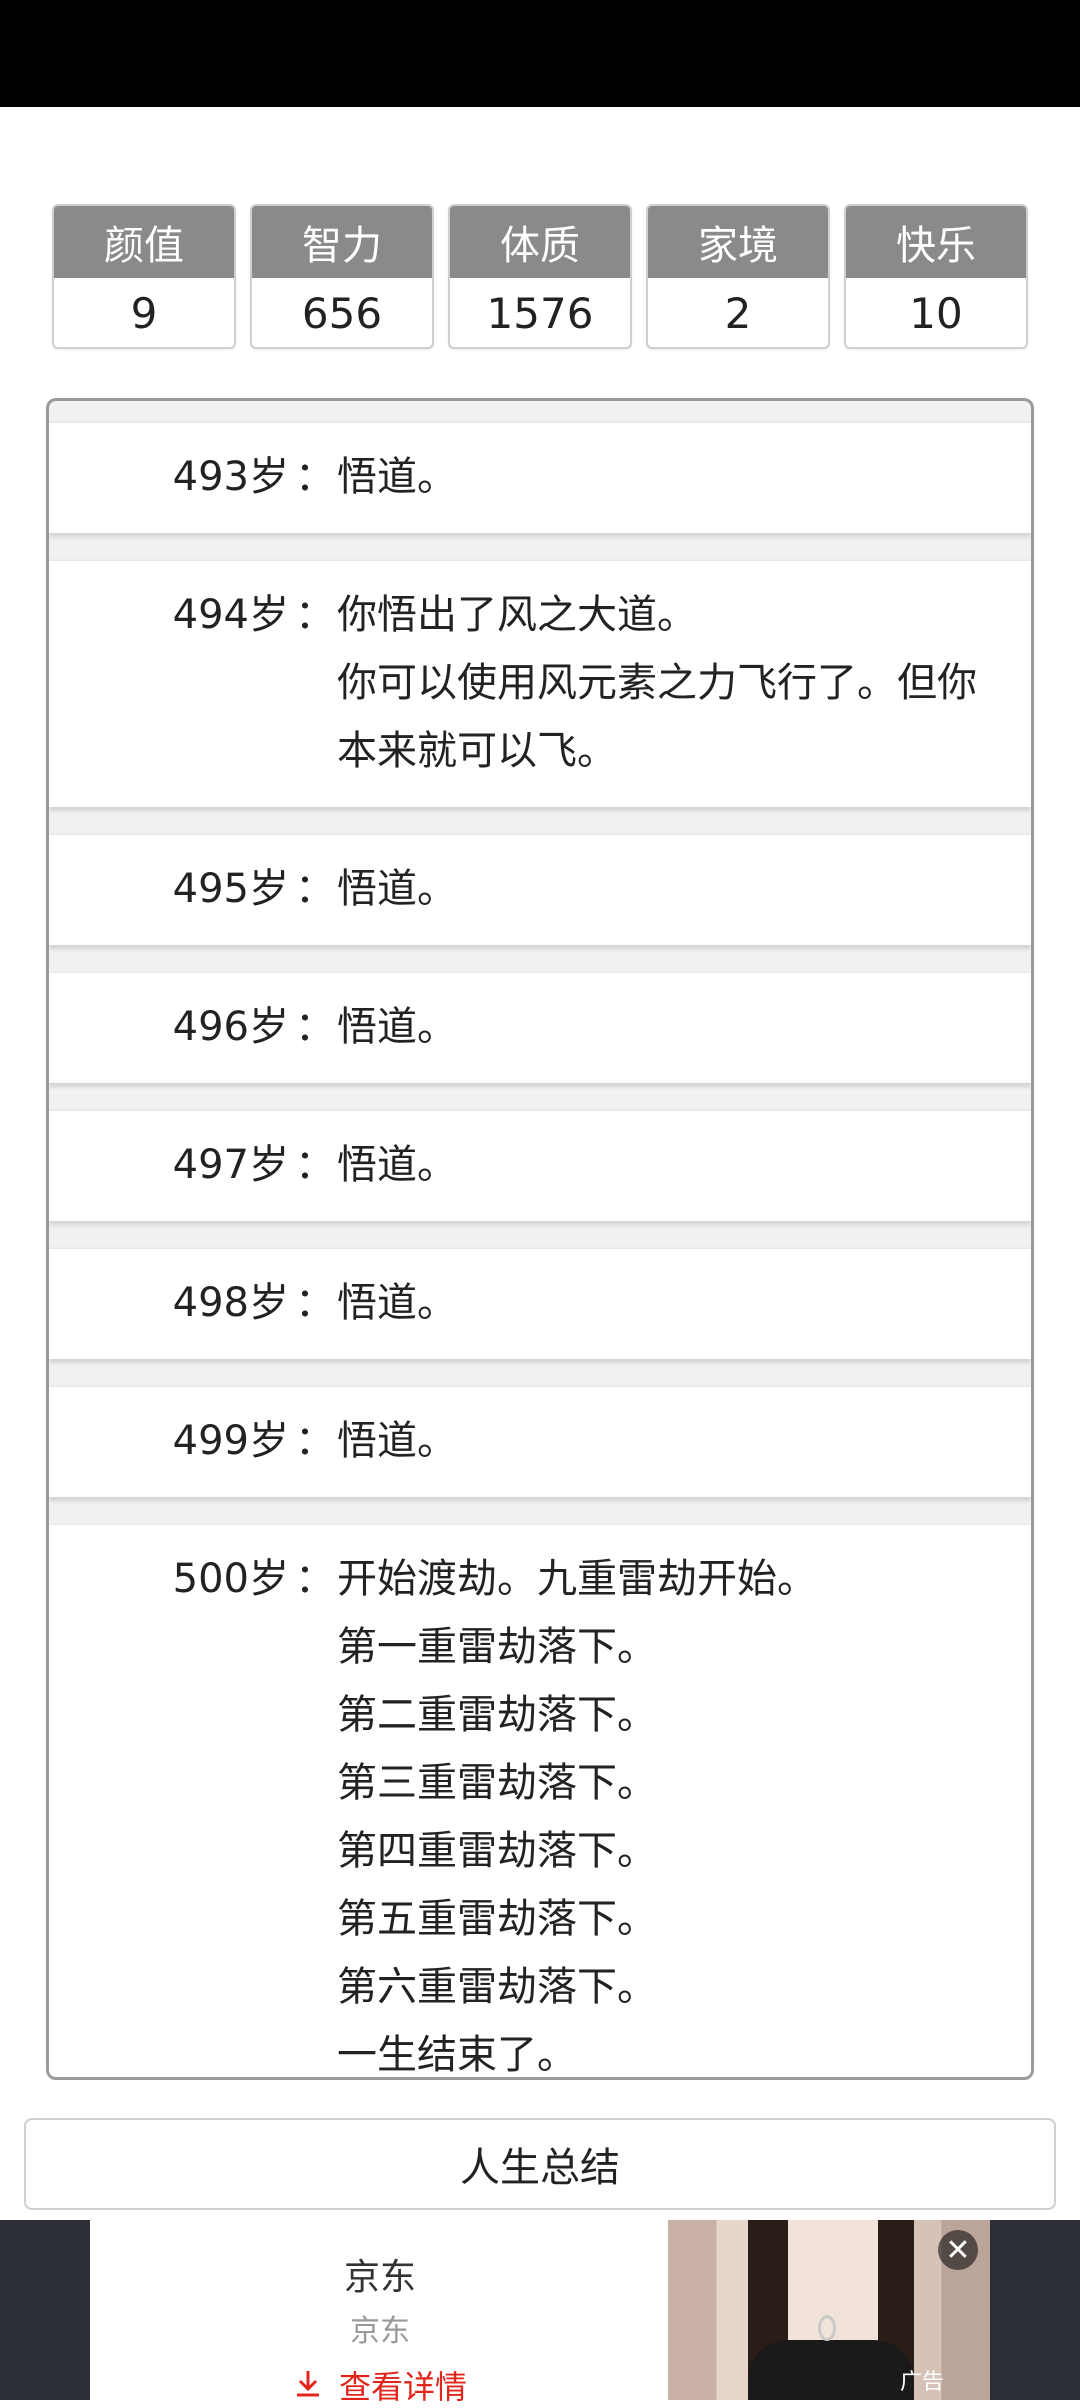  I want to click on ad-label: 广告, so click(922, 2382).